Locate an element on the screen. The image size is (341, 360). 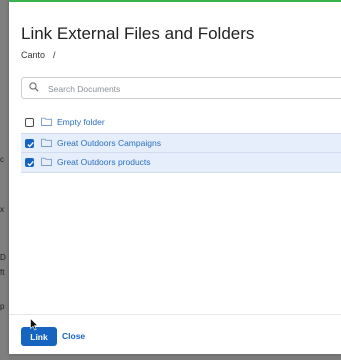
list-item-label: Great Outdoors products is located at coordinates (104, 162).